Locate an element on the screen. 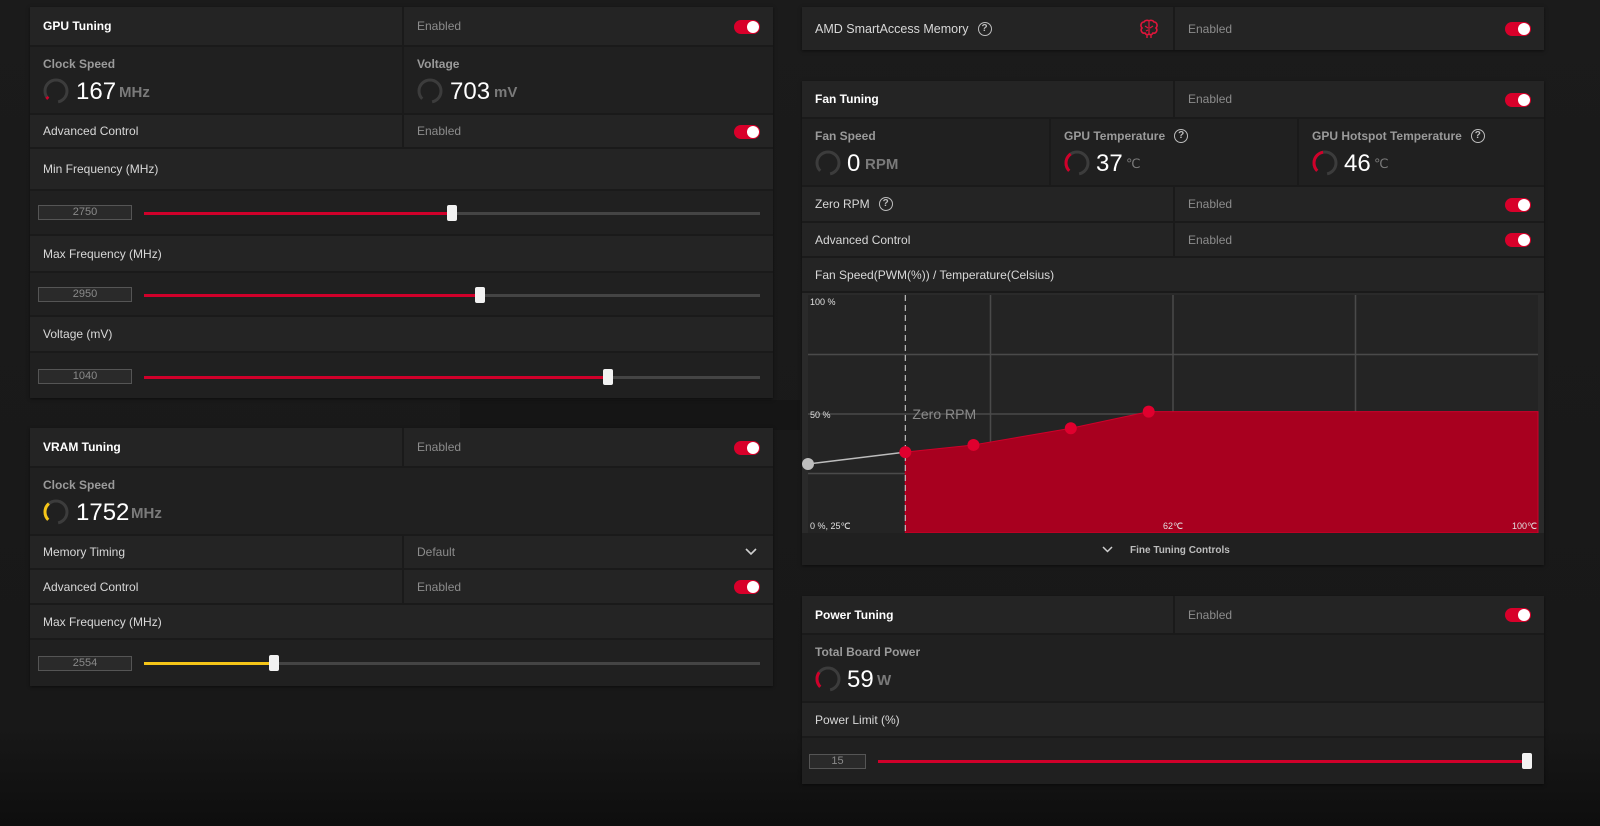 The height and width of the screenshot is (826, 1600). min-frequency-slider is located at coordinates (452, 213).